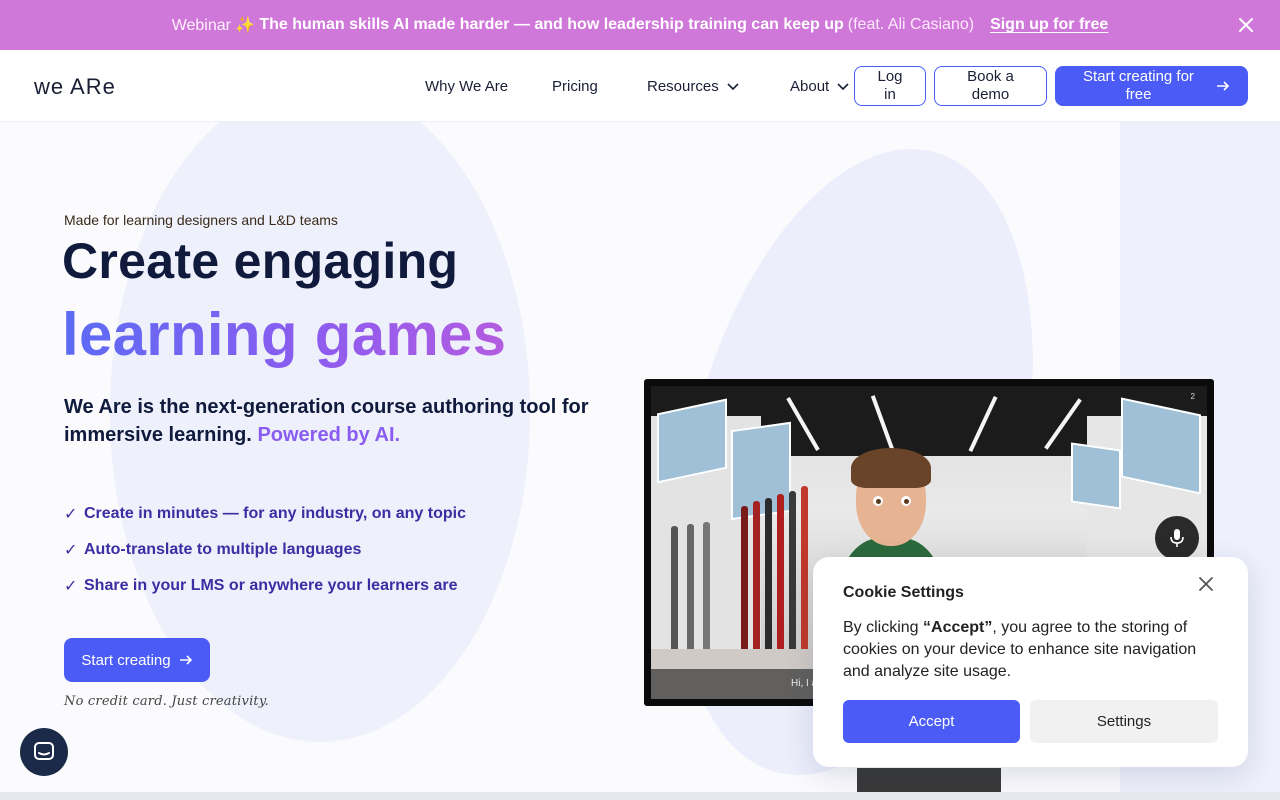 The width and height of the screenshot is (1280, 800). I want to click on nav-why-label: Why We Are, so click(467, 86).